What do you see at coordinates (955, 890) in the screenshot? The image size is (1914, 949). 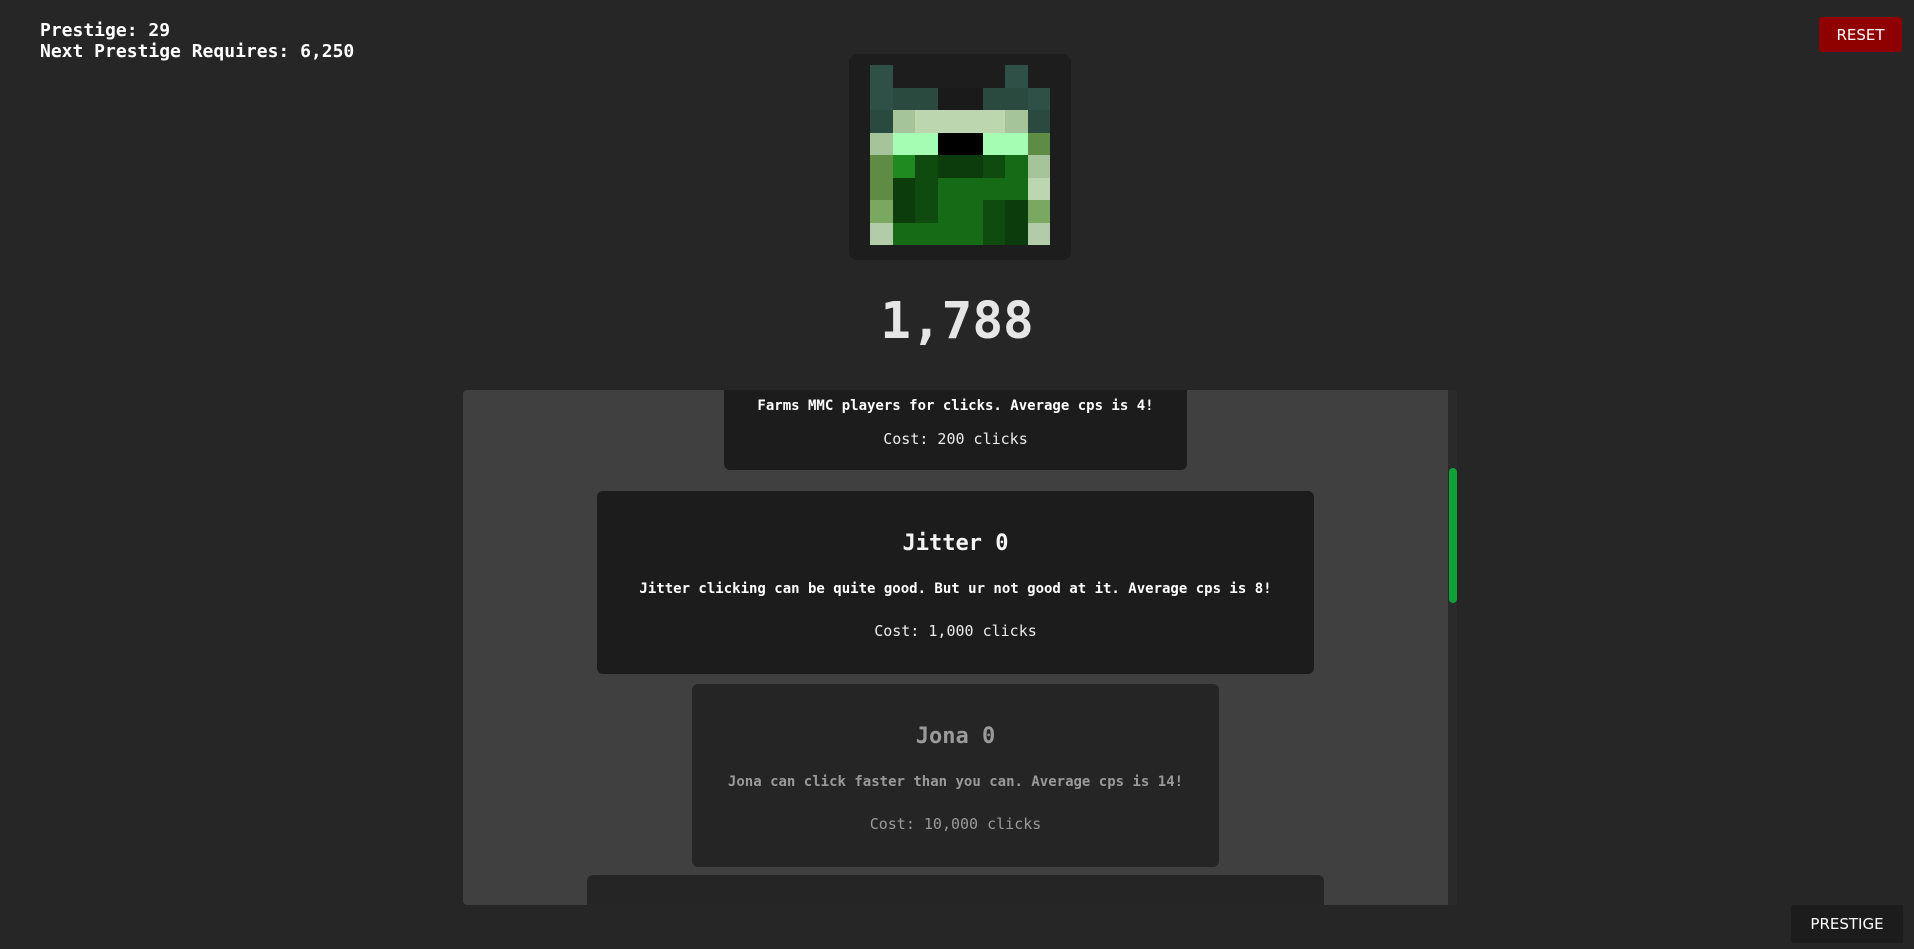 I see `upgrade-card-next` at bounding box center [955, 890].